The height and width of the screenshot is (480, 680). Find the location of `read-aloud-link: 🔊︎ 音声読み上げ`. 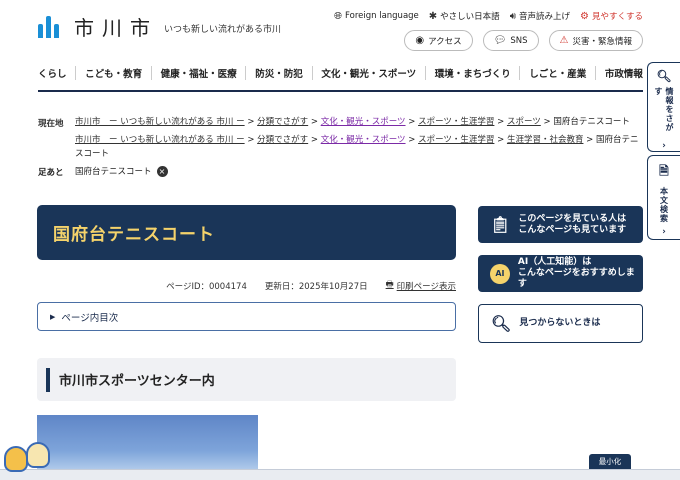

read-aloud-link: 🔊︎ 音声読み上げ is located at coordinates (540, 16).